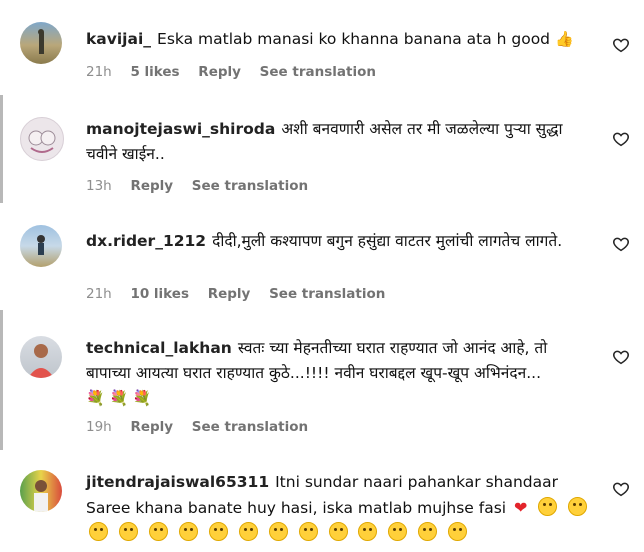  What do you see at coordinates (119, 398) in the screenshot?
I see `bouquet-icon: 💐 💐 💐` at bounding box center [119, 398].